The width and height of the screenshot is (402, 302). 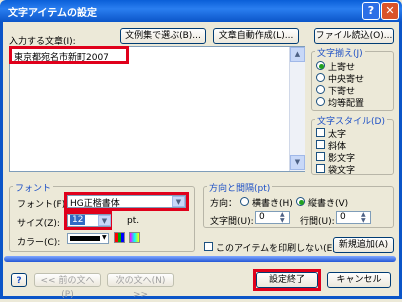 What do you see at coordinates (353, 217) in the screenshot?
I see `line-spacing-input: 0 ▲ ▼` at bounding box center [353, 217].